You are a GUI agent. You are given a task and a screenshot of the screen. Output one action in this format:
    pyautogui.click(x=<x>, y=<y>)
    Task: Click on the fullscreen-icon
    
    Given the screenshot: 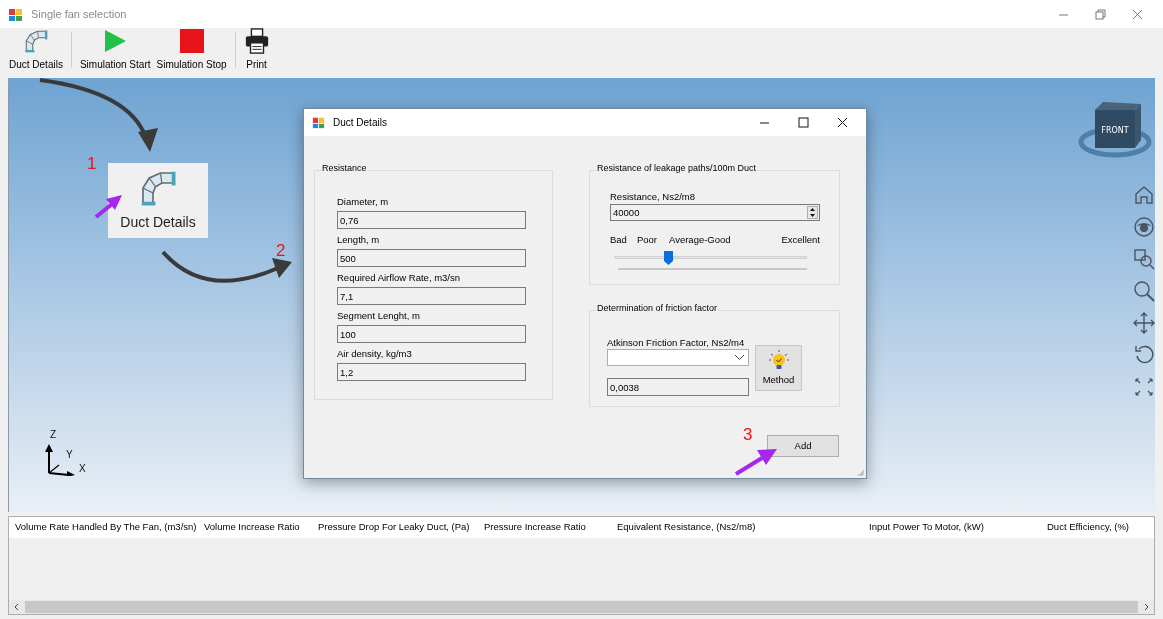 What is the action you would take?
    pyautogui.click(x=1144, y=387)
    